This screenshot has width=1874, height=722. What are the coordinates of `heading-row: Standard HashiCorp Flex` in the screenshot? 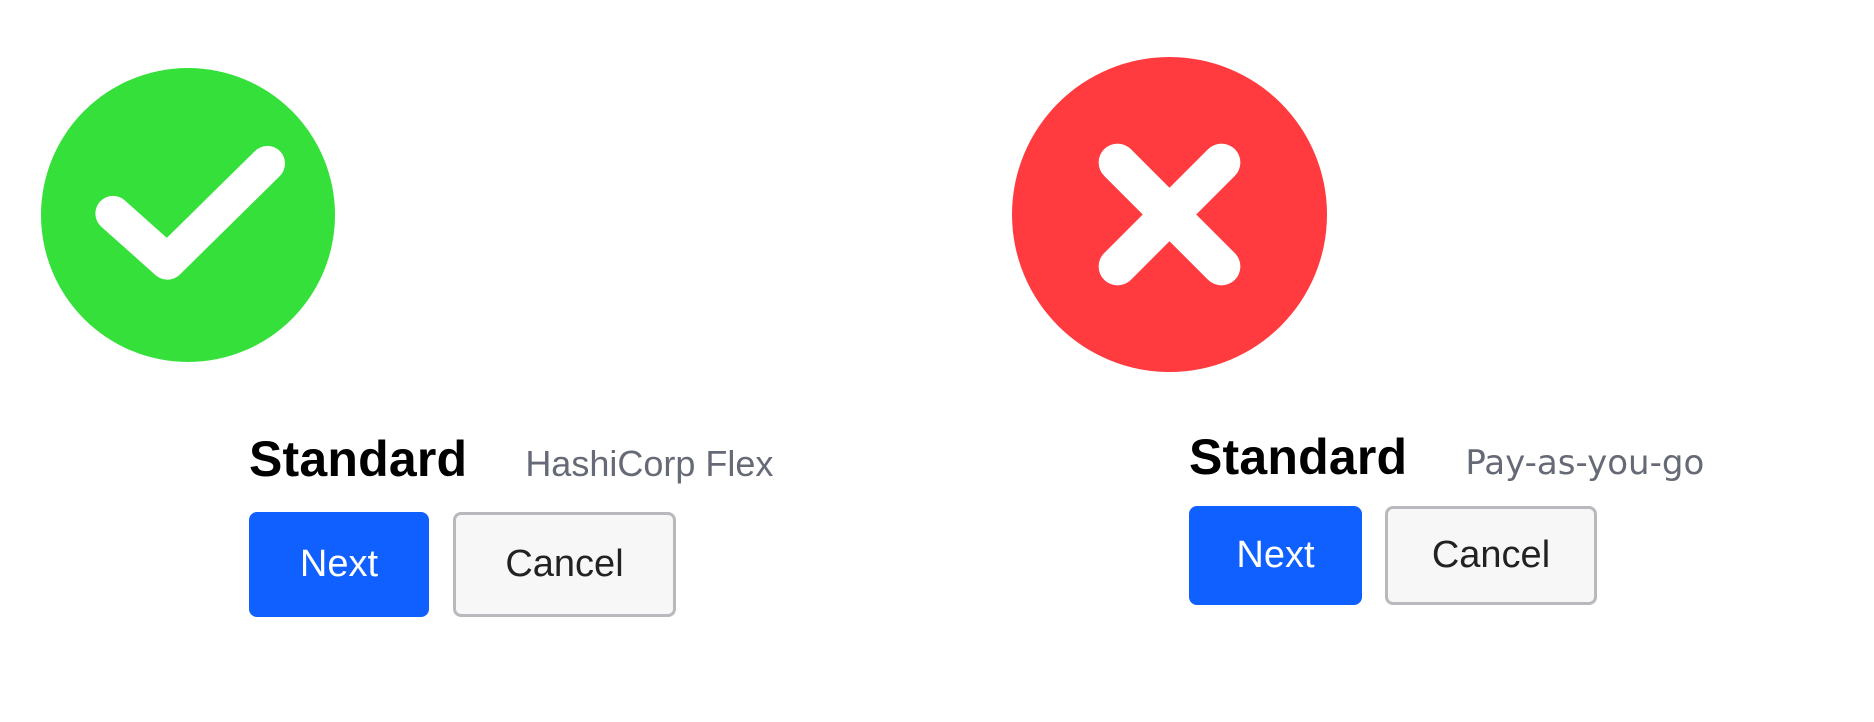 It's located at (511, 459).